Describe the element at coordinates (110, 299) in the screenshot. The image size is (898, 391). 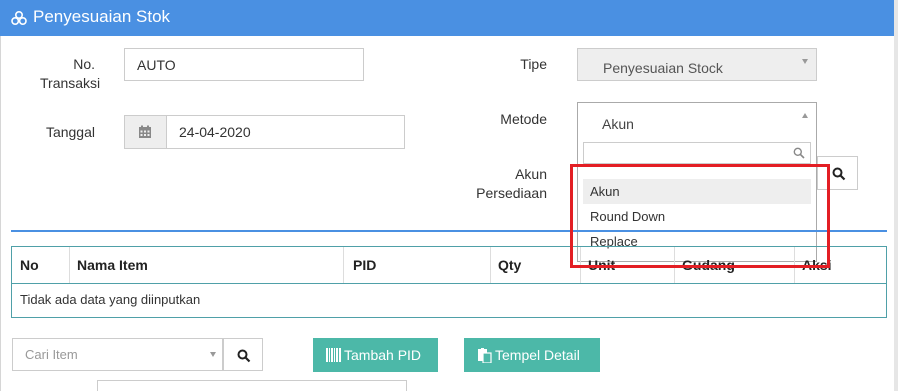
I see `table-empty-message: Tidak ada data yang diinputkan` at that location.